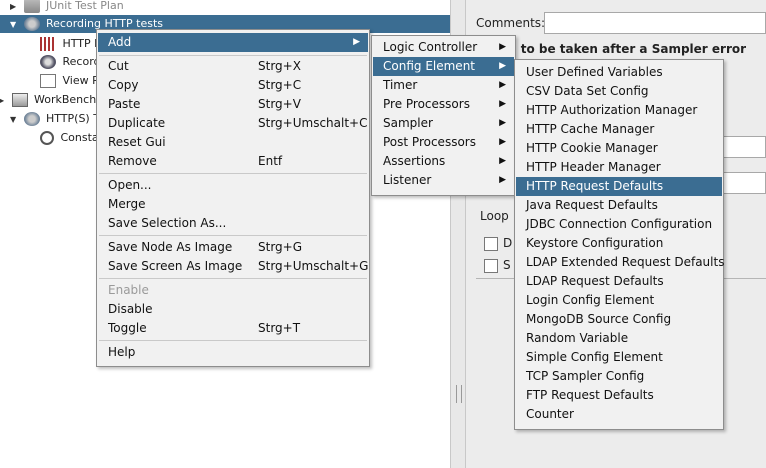  I want to click on submenu-item-config-element: Config Element ▶, so click(443, 66).